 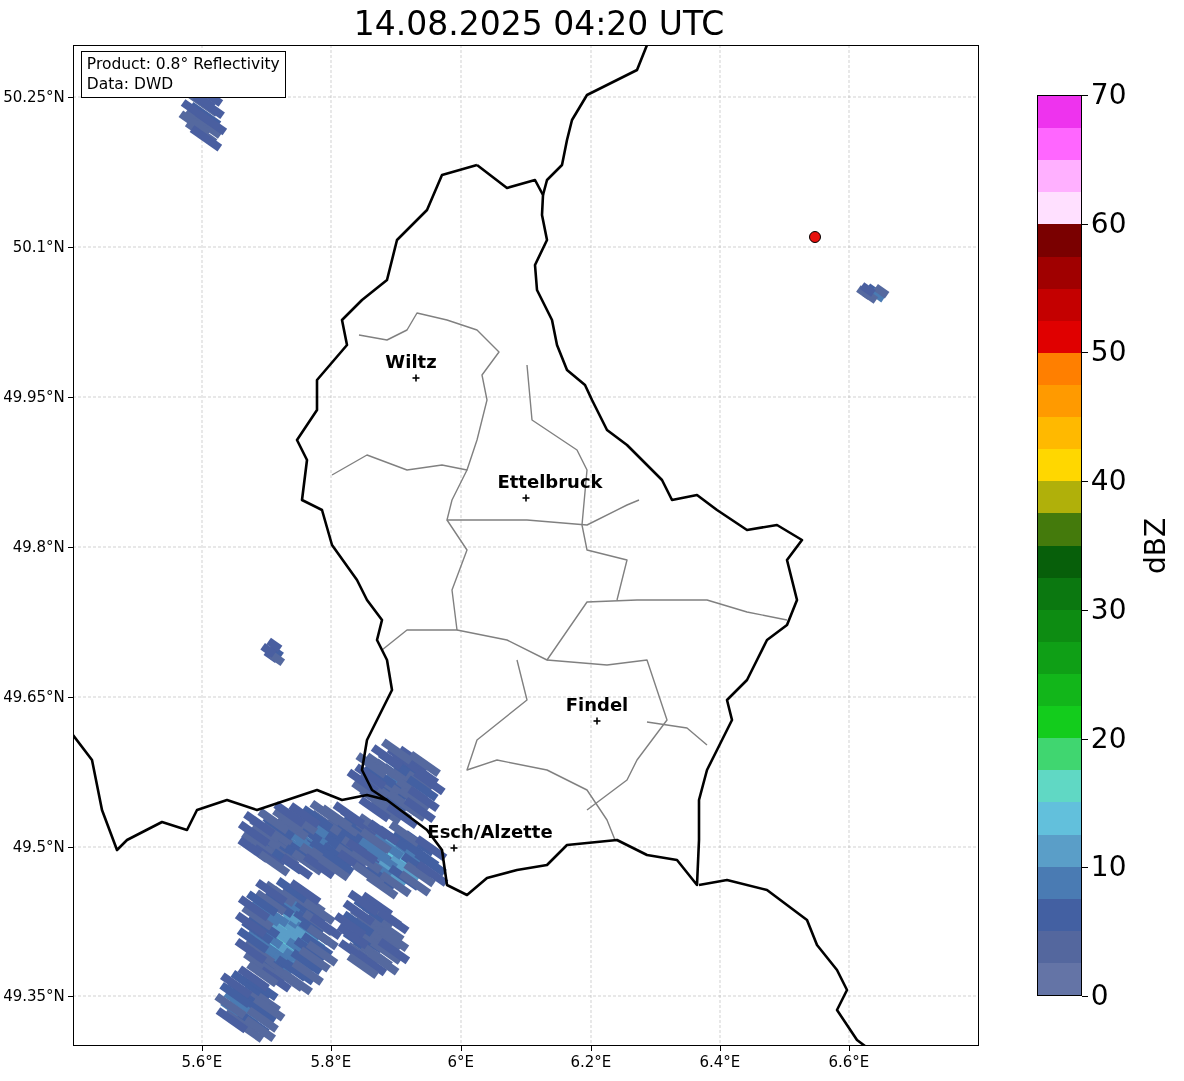 What do you see at coordinates (720, 1062) in the screenshot?
I see `axis-tick-label: 6.4°E` at bounding box center [720, 1062].